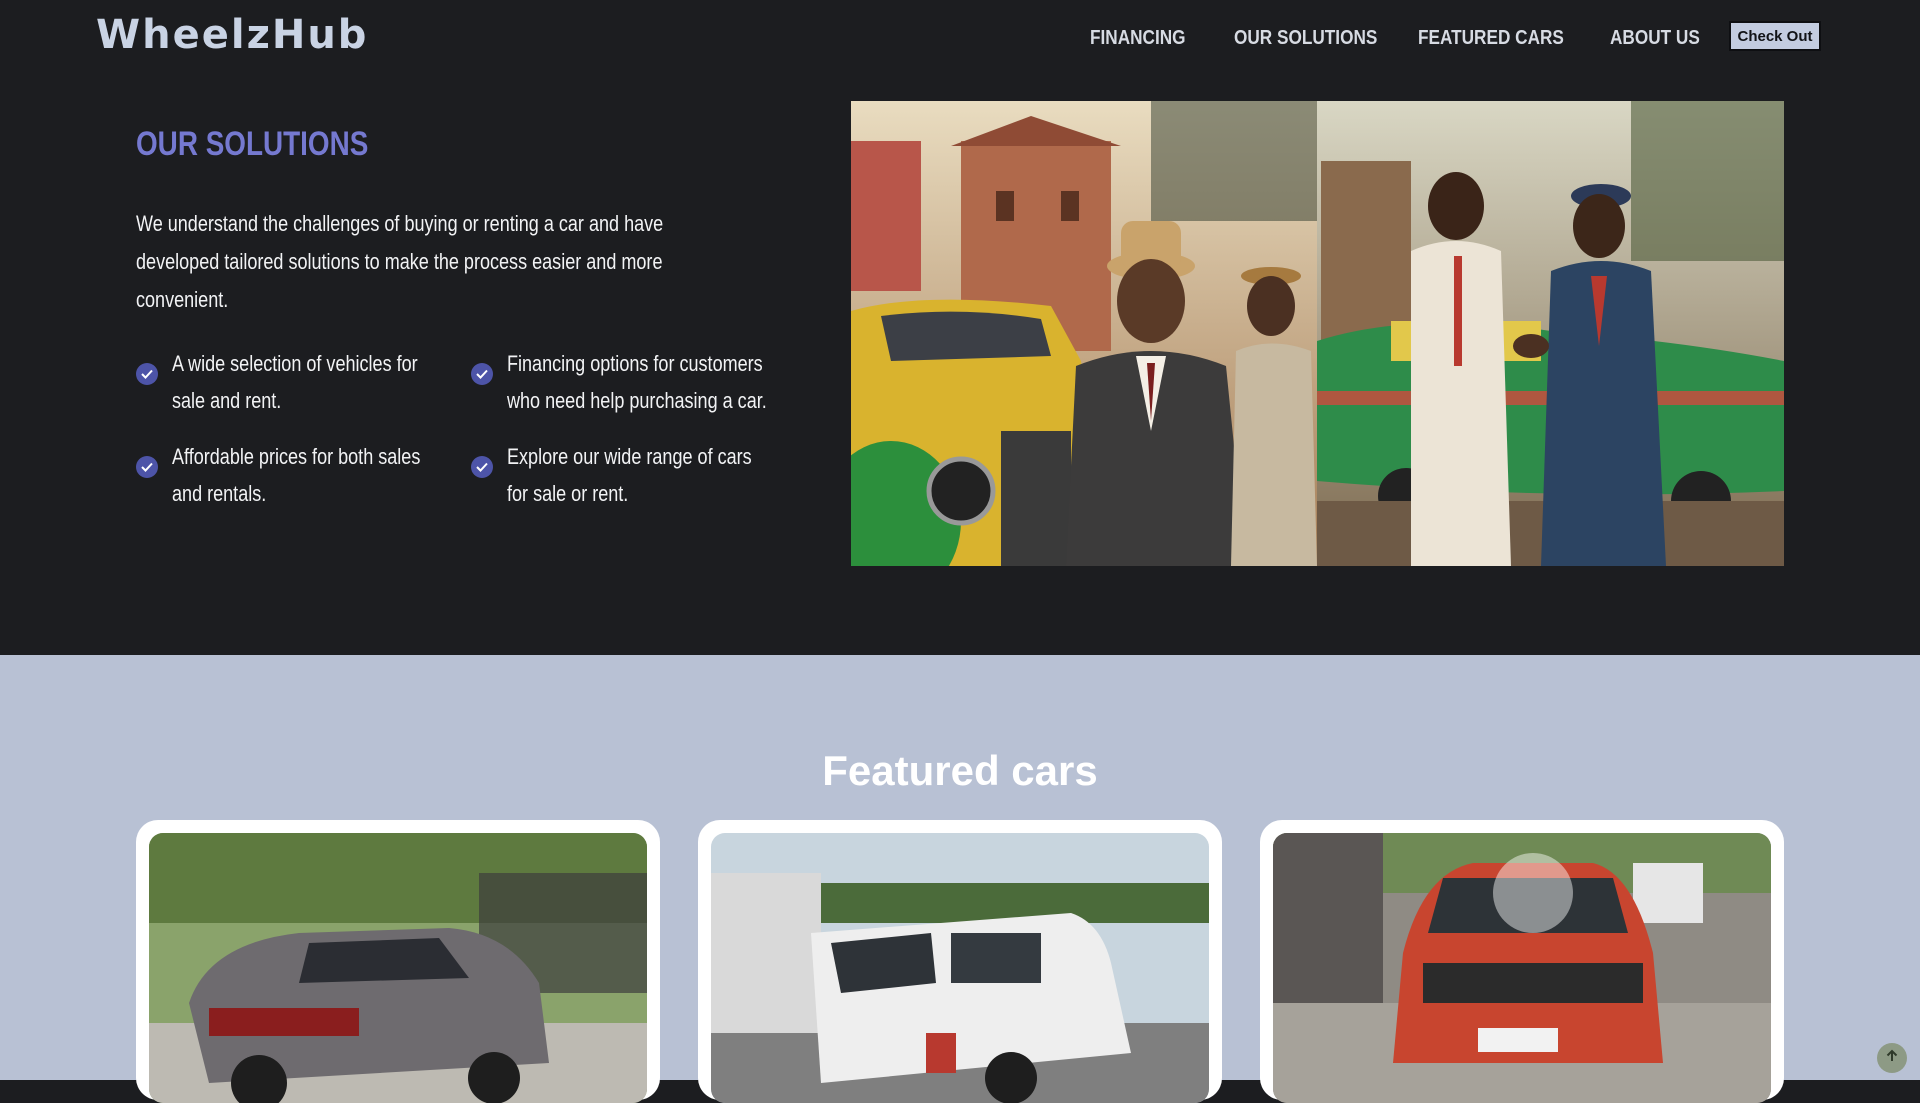 This screenshot has height=1103, width=1920. Describe the element at coordinates (1655, 38) in the screenshot. I see `nav-about-us: ABOUT US` at that location.